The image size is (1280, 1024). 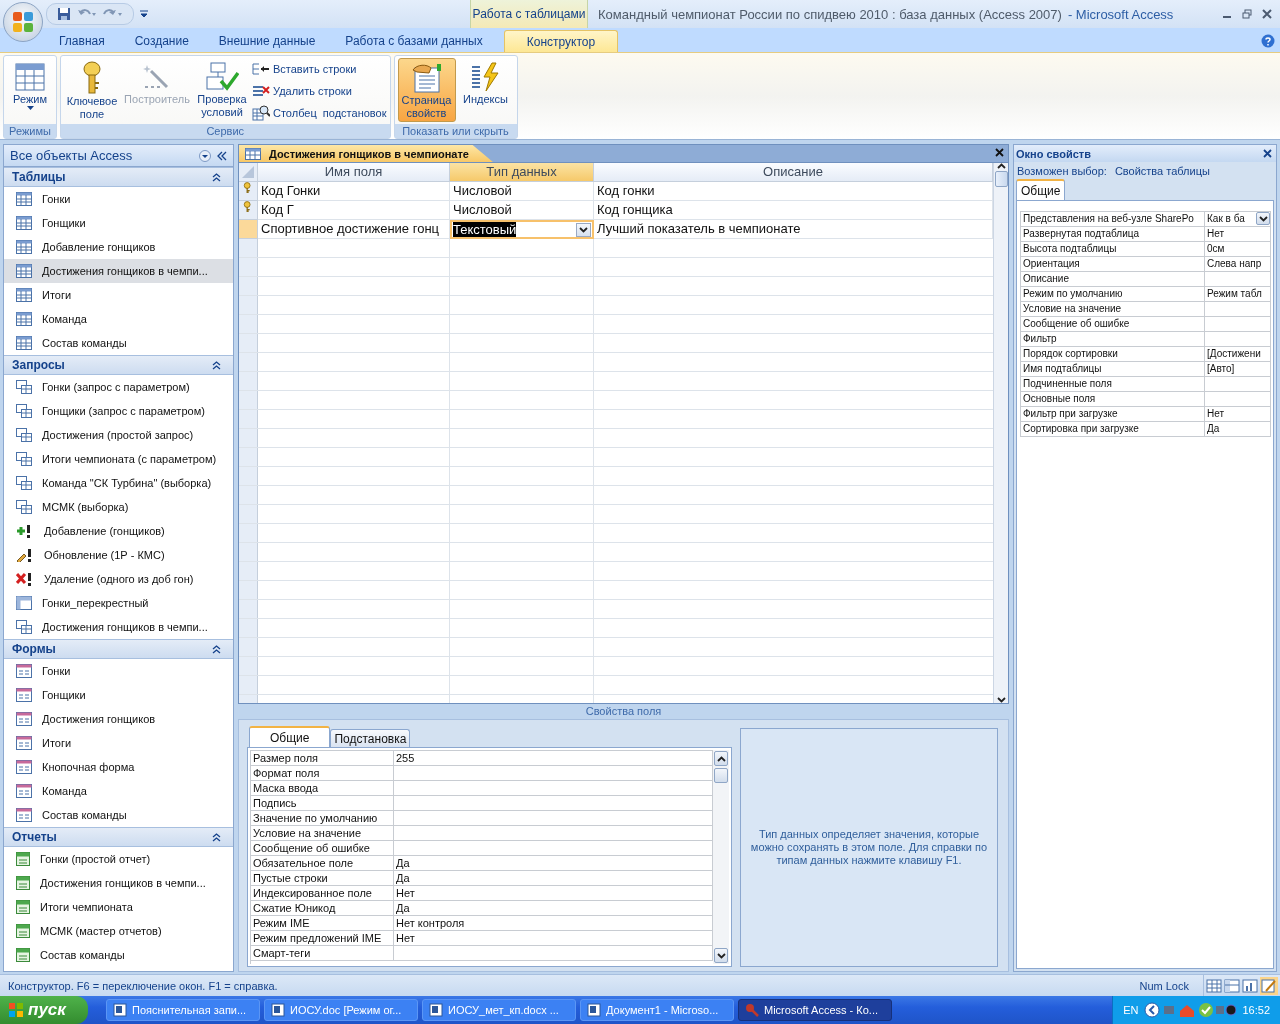 What do you see at coordinates (222, 90) in the screenshot?
I see `ribbon-button: Проверка условий` at bounding box center [222, 90].